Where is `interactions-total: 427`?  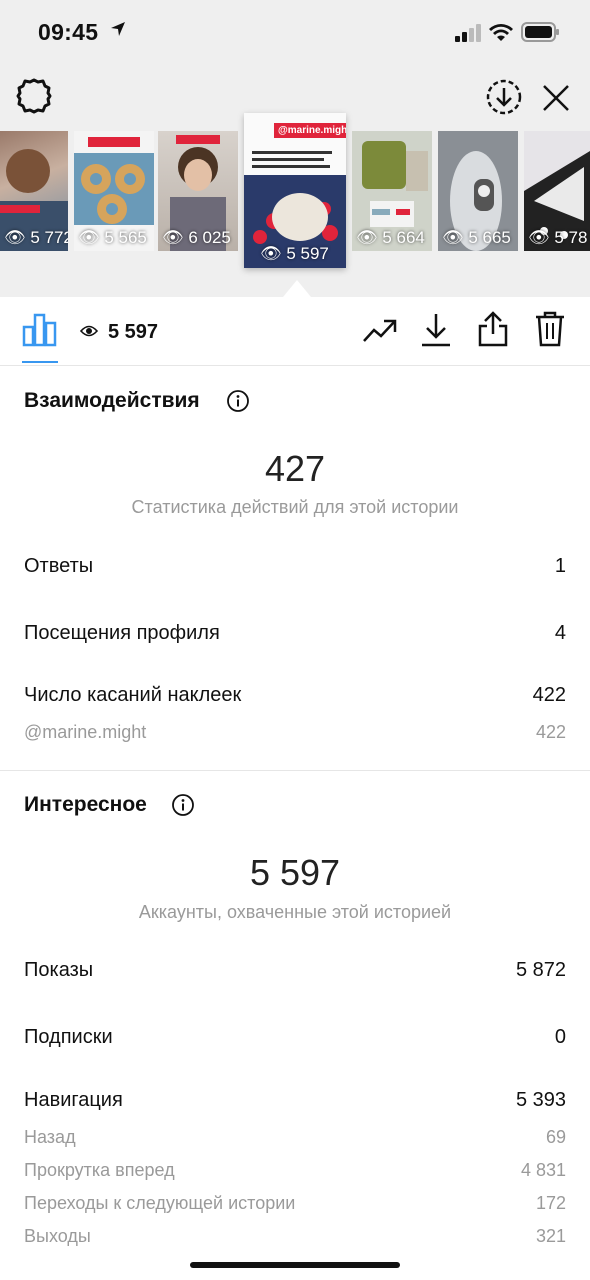 interactions-total: 427 is located at coordinates (295, 468).